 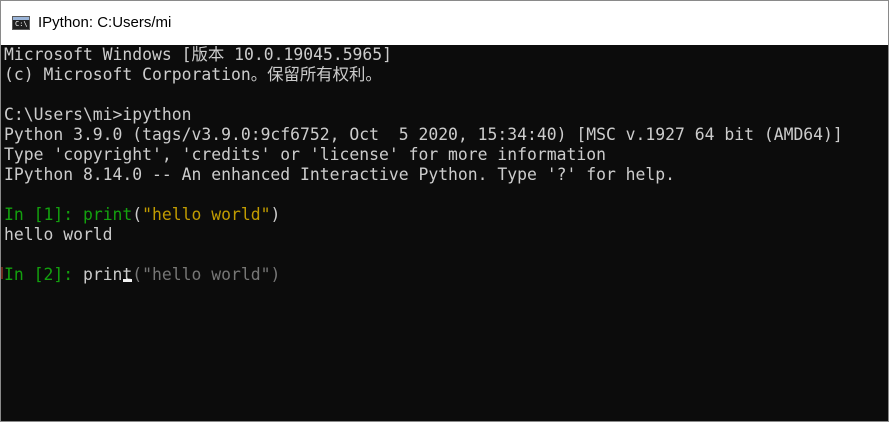 What do you see at coordinates (444, 215) in the screenshot?
I see `ipython-cell-1-input: In [1]: print("hello world")` at bounding box center [444, 215].